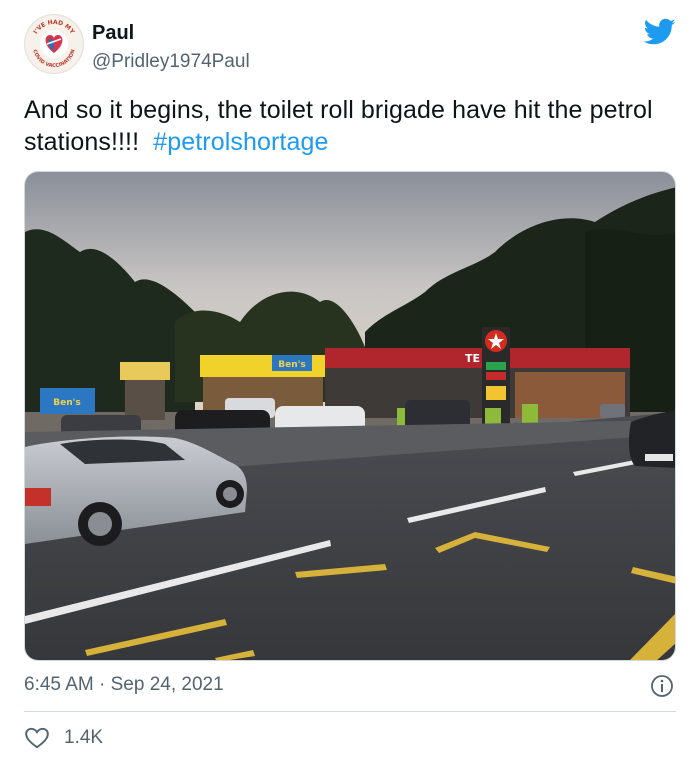  I want to click on heart-badge-avatar-icon: I'VE HAD MY COVID VACCINATION, so click(54, 44).